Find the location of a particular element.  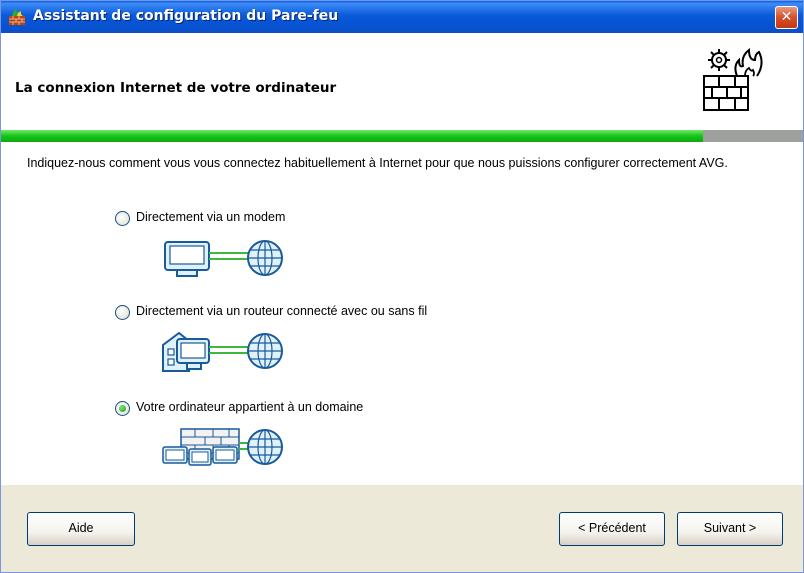

window-title: Assistant de configuration du Pare-feu is located at coordinates (186, 16).